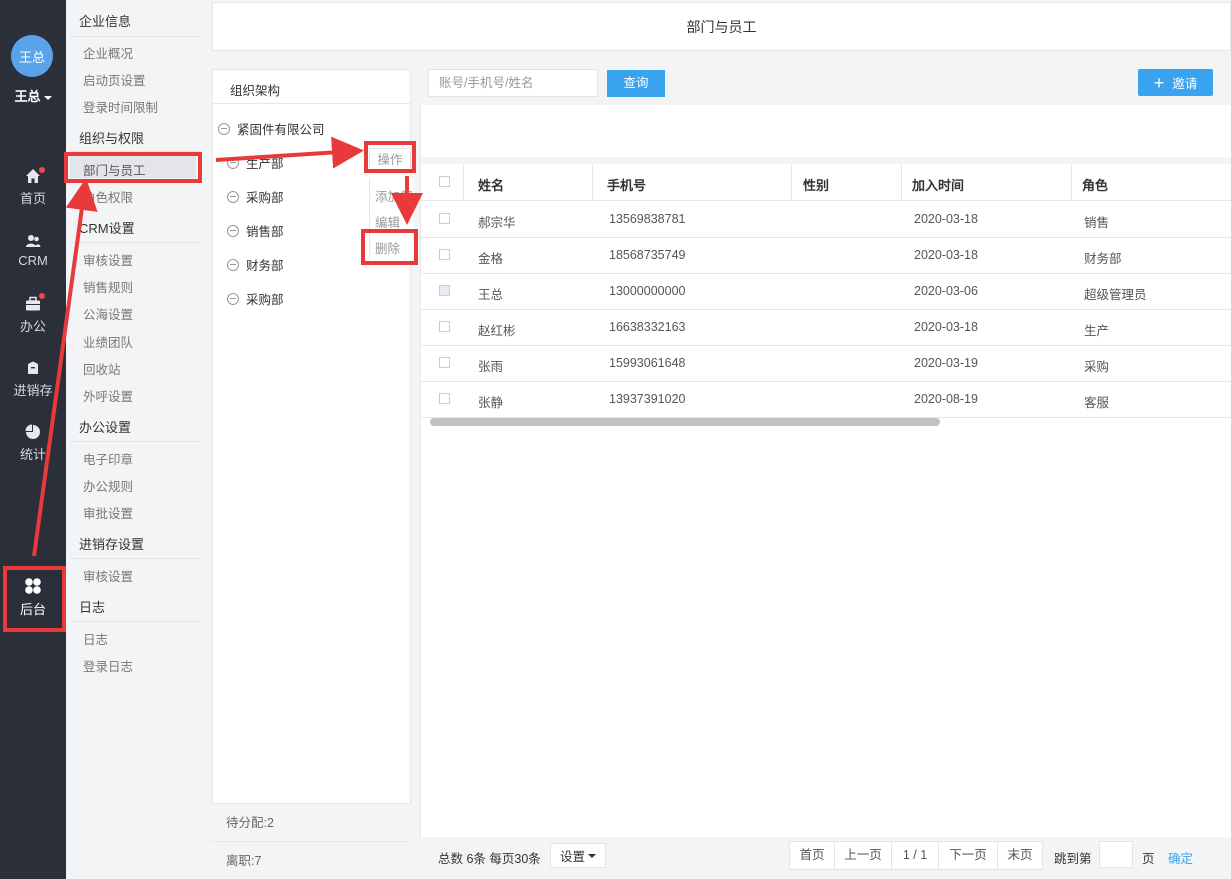  Describe the element at coordinates (311, 860) in the screenshot. I see `resigned-count: 离职:7` at that location.